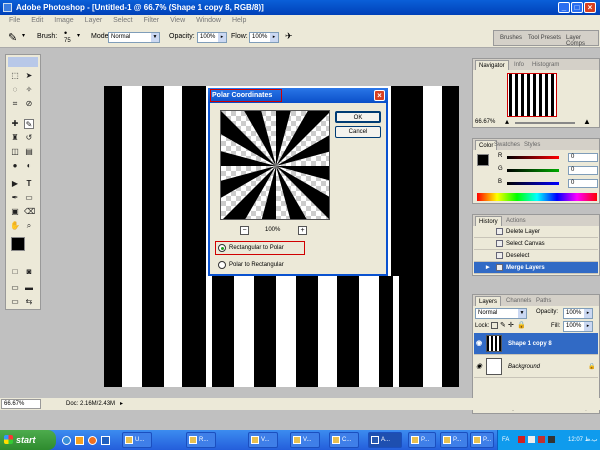  What do you see at coordinates (483, 160) in the screenshot?
I see `color-fg-swatch` at bounding box center [483, 160].